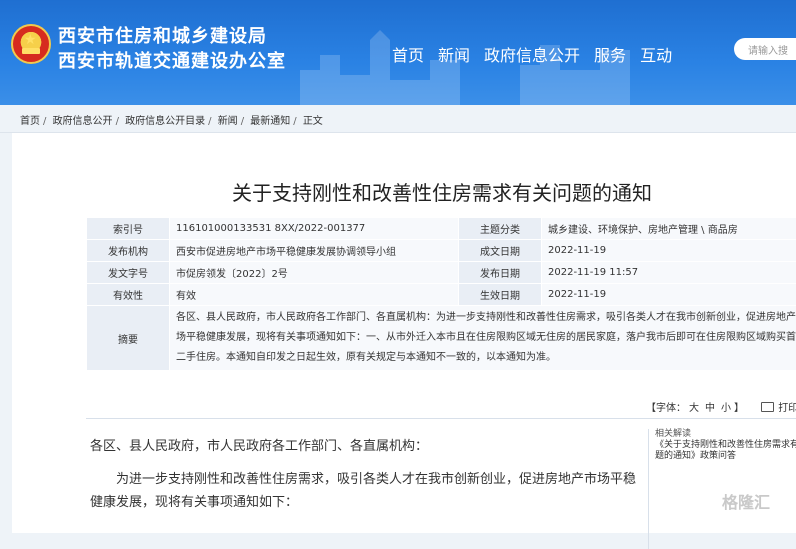 This screenshot has height=549, width=796. I want to click on breadcrumb-latest: 最新通知, so click(270, 121).